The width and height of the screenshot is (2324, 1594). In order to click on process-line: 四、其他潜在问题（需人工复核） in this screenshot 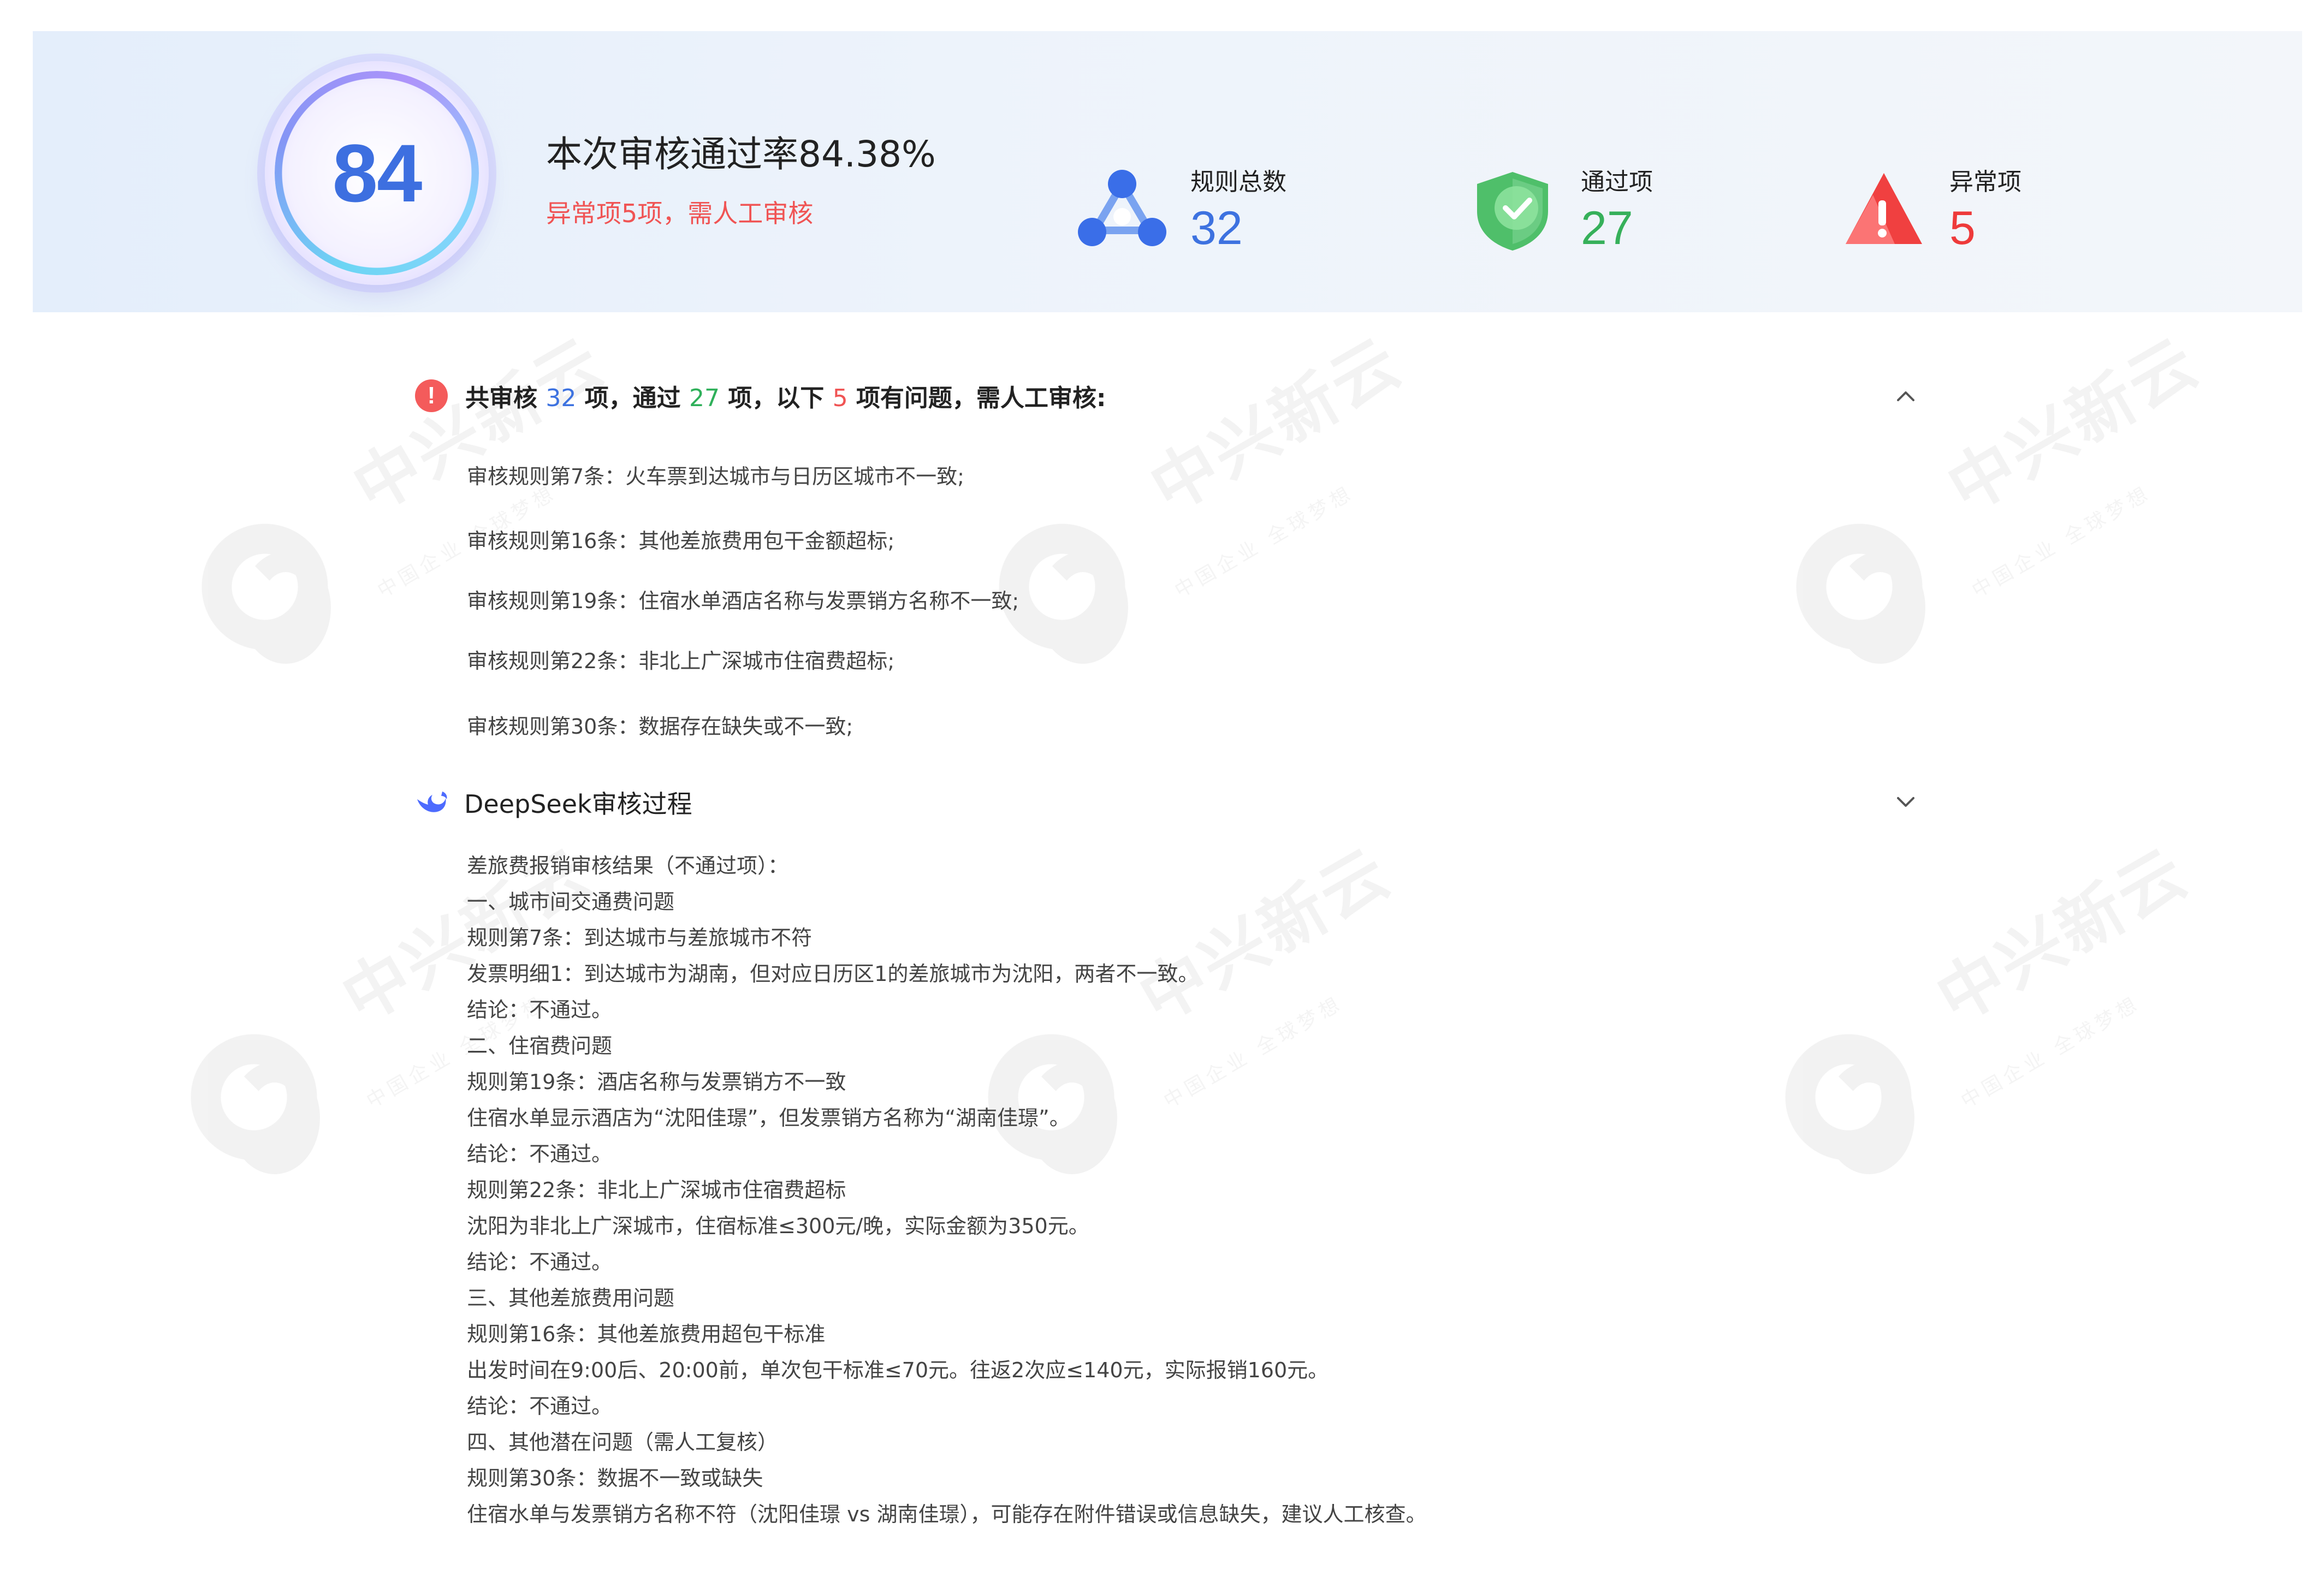, I will do `click(623, 1442)`.